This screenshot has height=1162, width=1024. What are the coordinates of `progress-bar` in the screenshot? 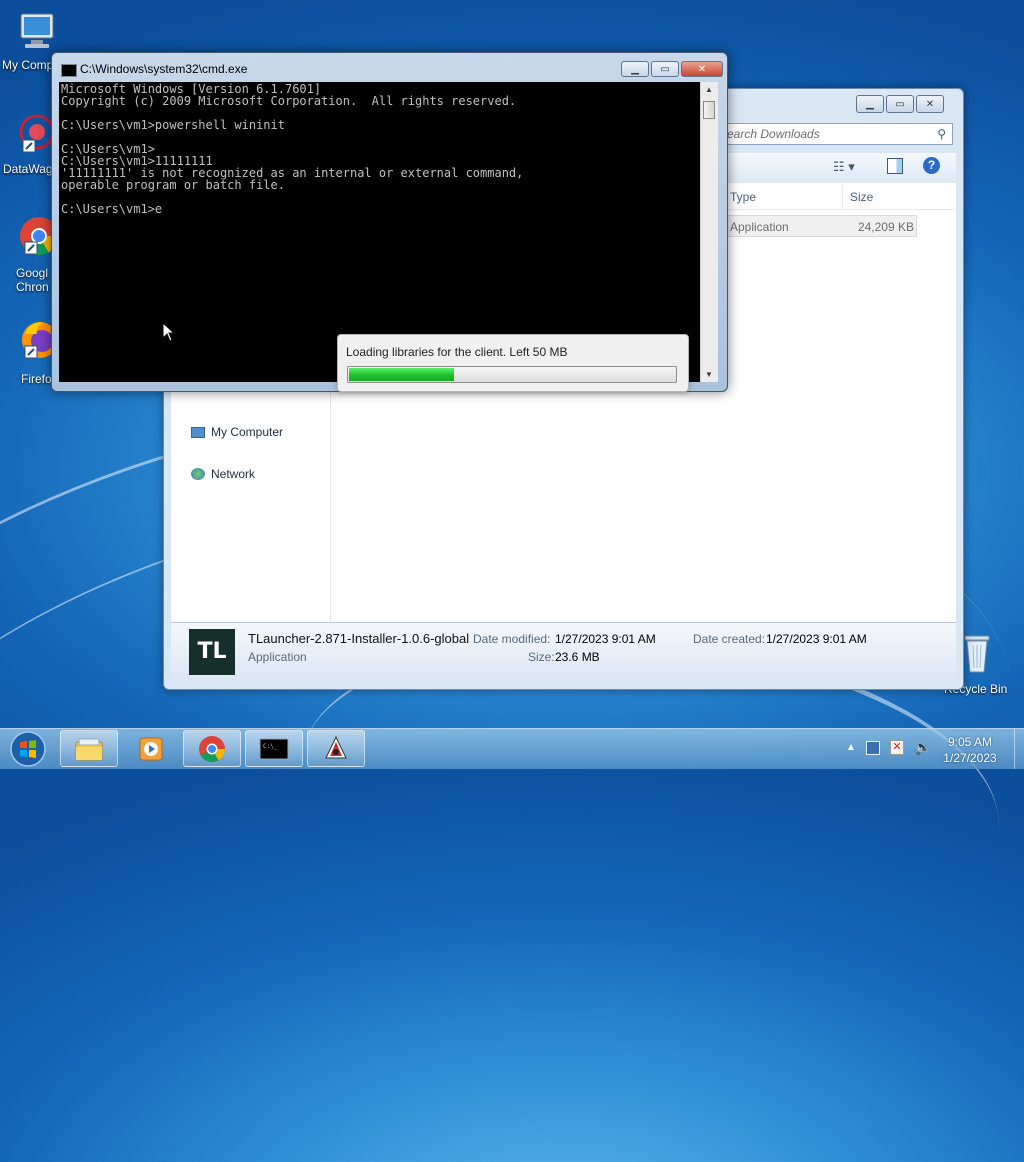 It's located at (512, 374).